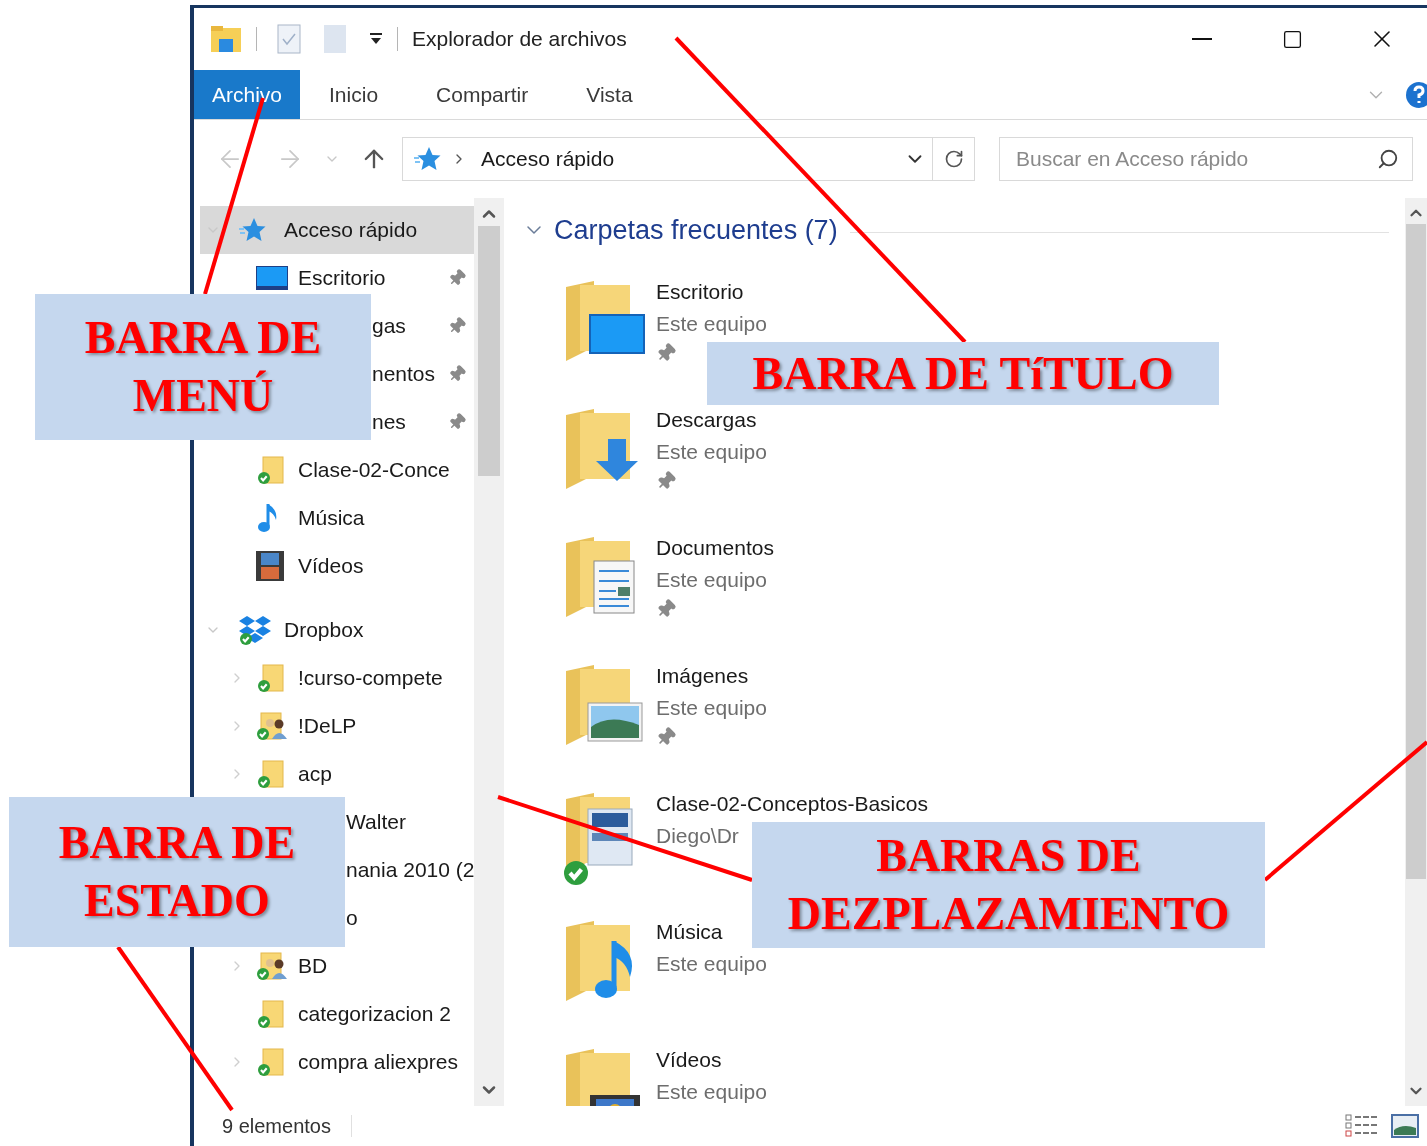  I want to click on minimize-icon, so click(1202, 39).